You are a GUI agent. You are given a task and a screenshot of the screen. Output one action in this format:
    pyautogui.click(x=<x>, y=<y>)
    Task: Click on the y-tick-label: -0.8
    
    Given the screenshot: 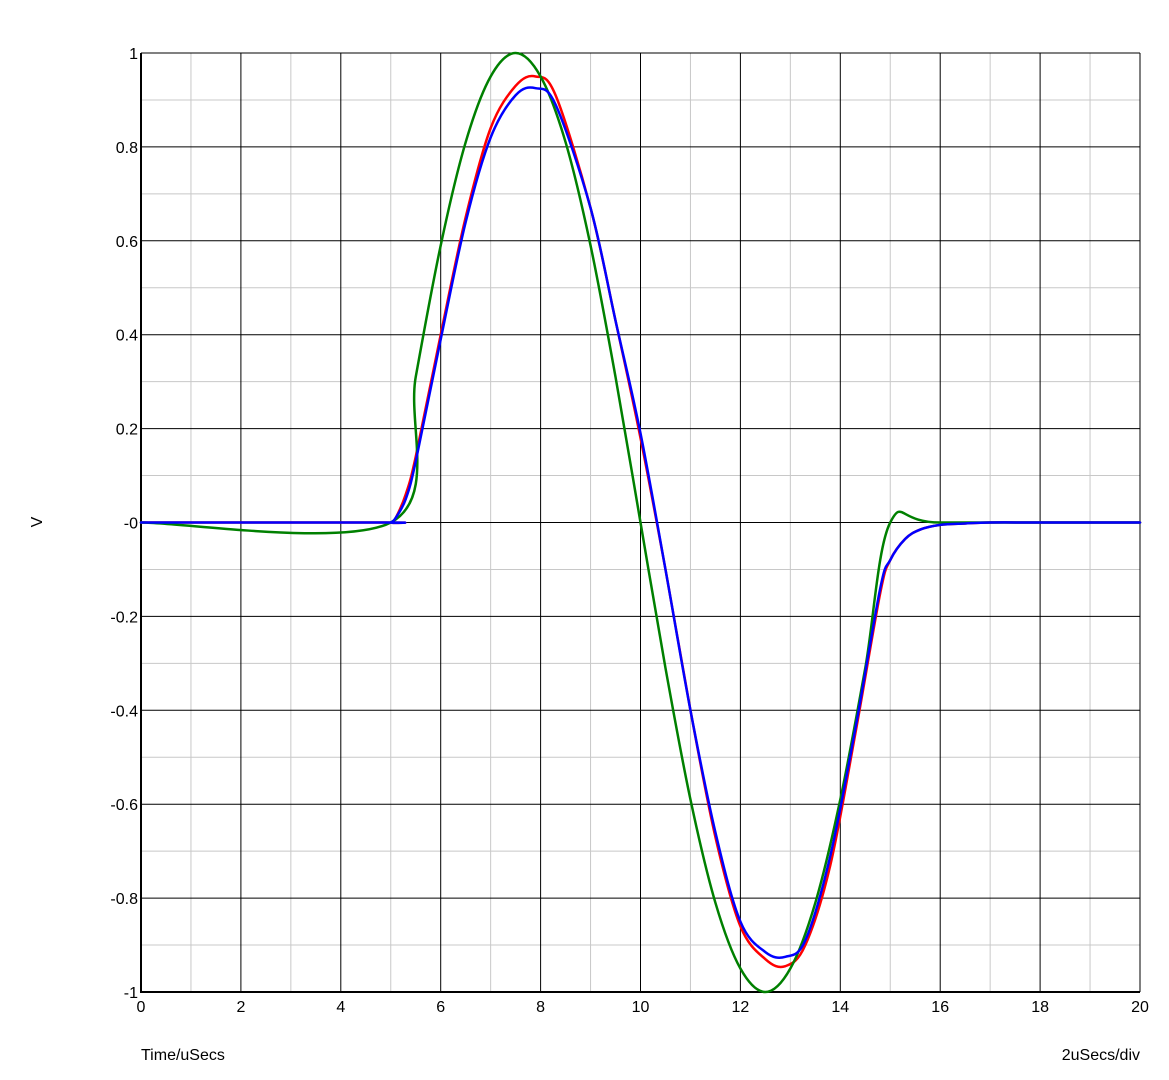 What is the action you would take?
    pyautogui.click(x=124, y=899)
    